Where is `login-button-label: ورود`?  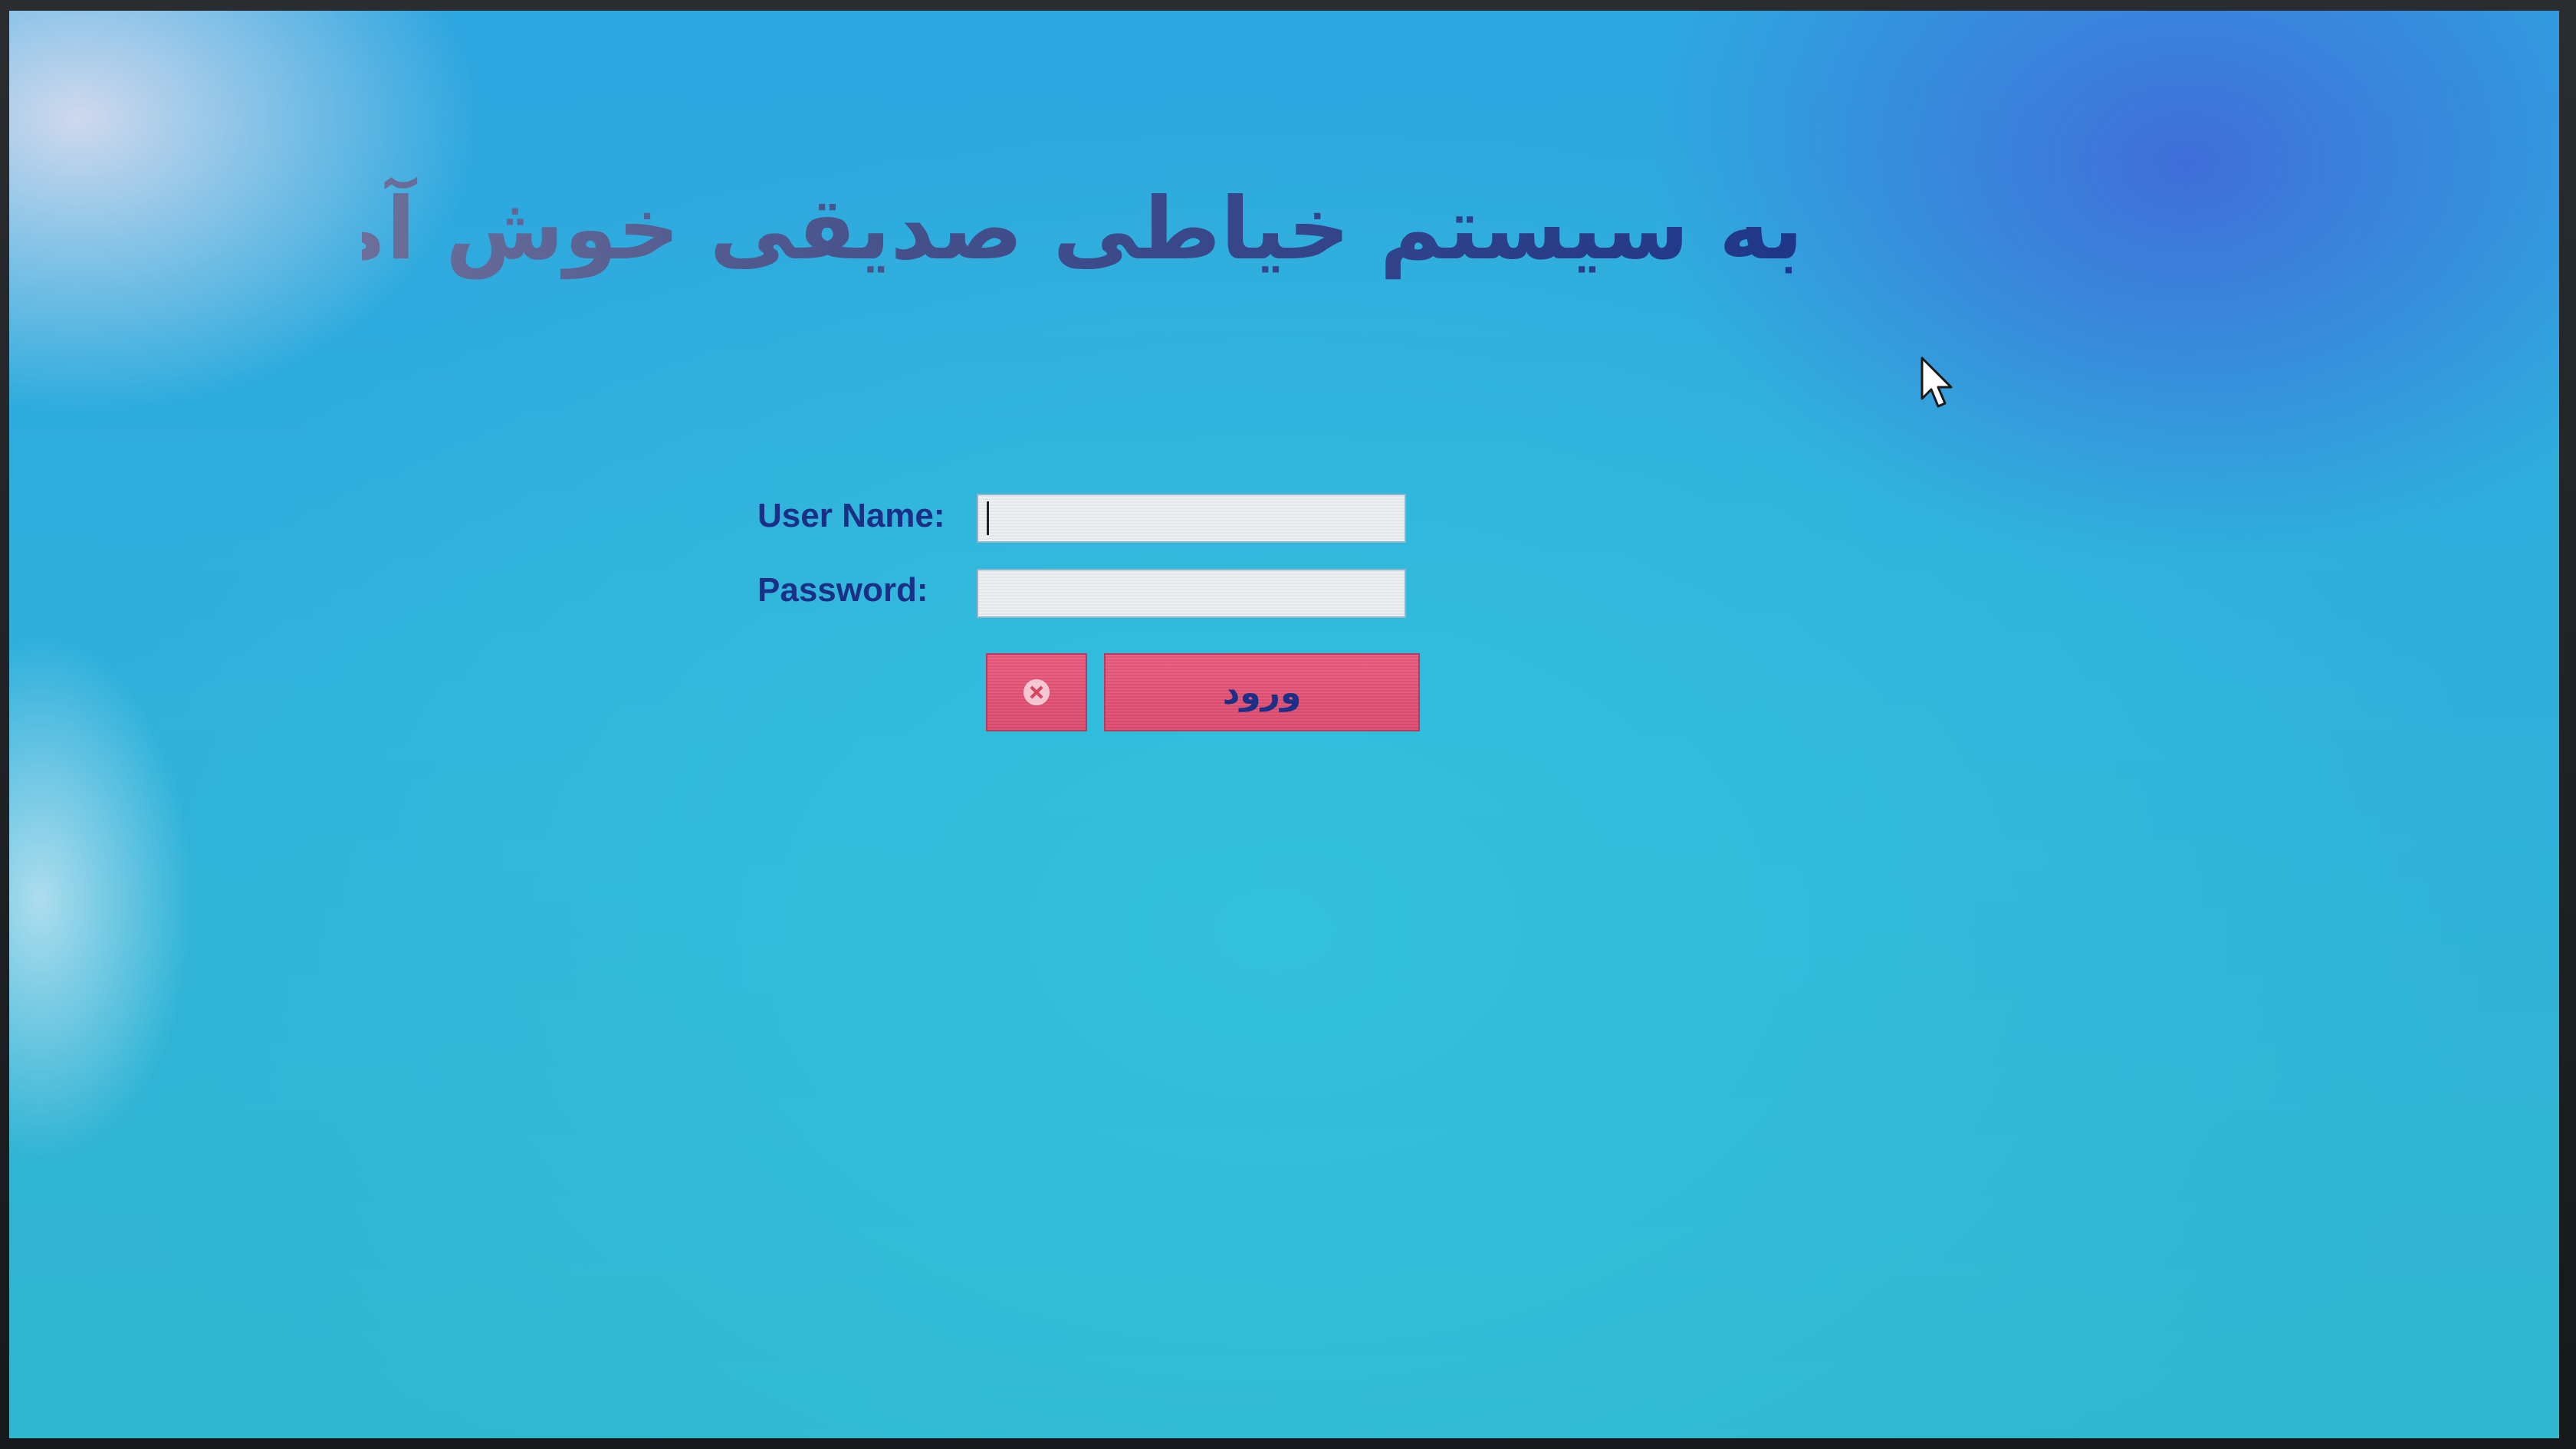 login-button-label: ورود is located at coordinates (1262, 692).